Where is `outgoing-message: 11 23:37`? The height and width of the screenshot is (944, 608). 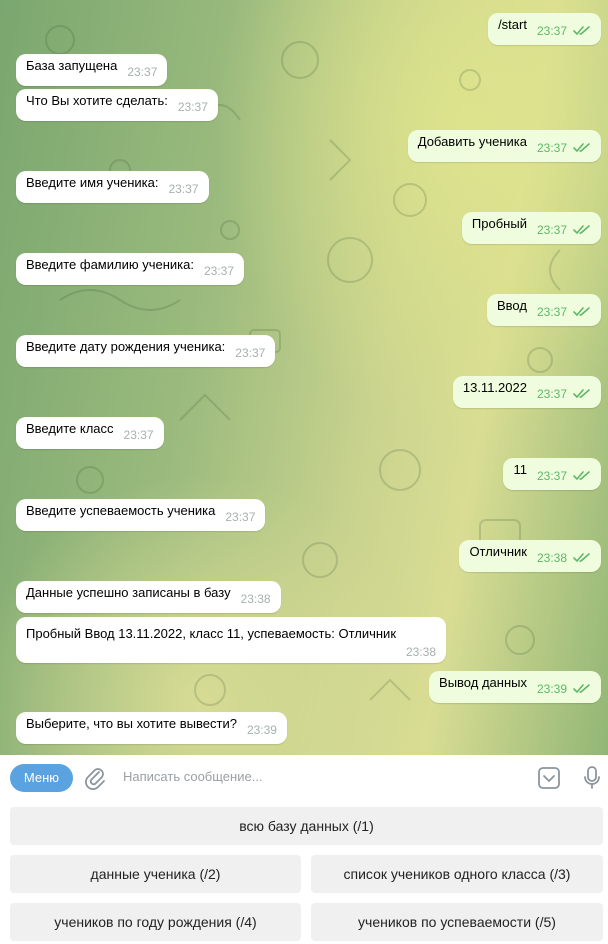 outgoing-message: 11 23:37 is located at coordinates (552, 474).